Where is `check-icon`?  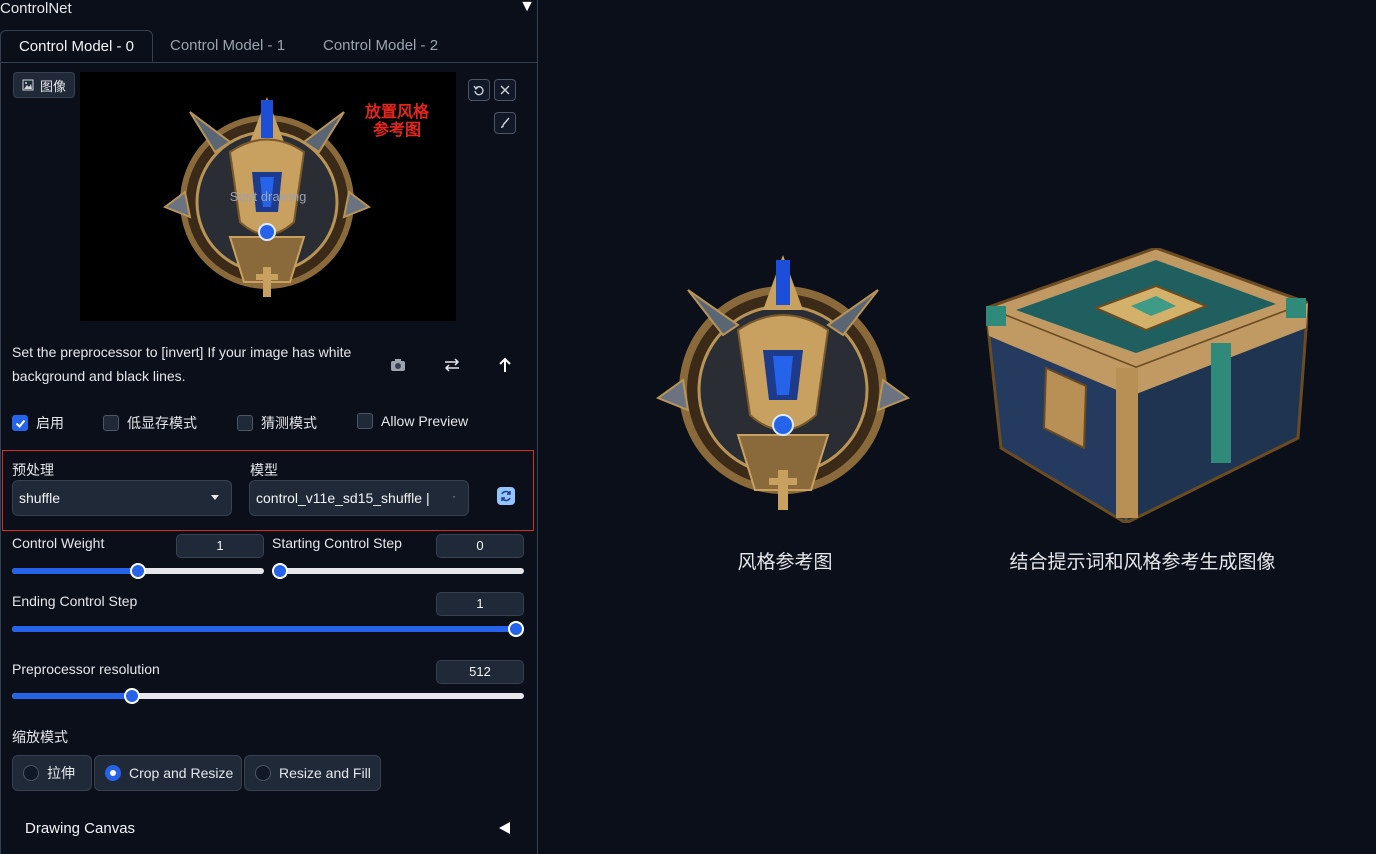 check-icon is located at coordinates (20, 423).